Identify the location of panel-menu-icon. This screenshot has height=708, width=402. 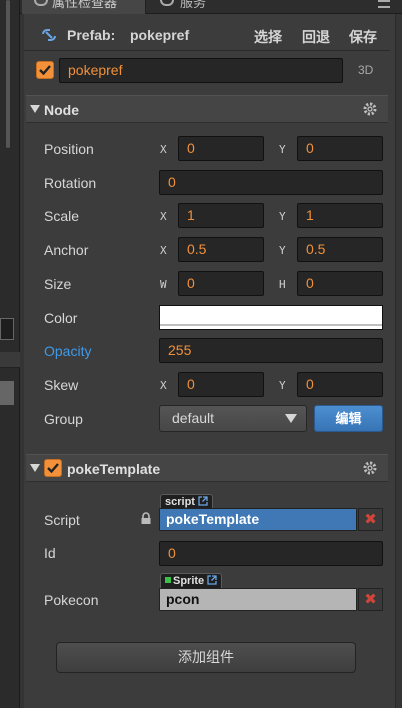
(384, 4).